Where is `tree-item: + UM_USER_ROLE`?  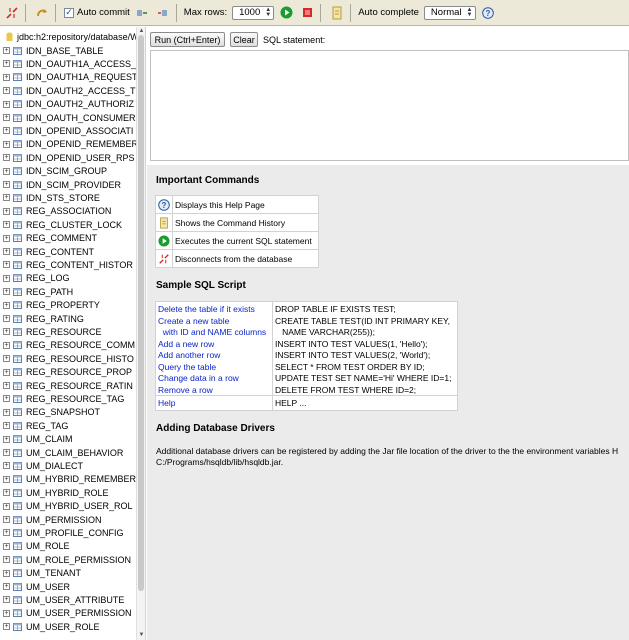 tree-item: + UM_USER_ROLE is located at coordinates (51, 626).